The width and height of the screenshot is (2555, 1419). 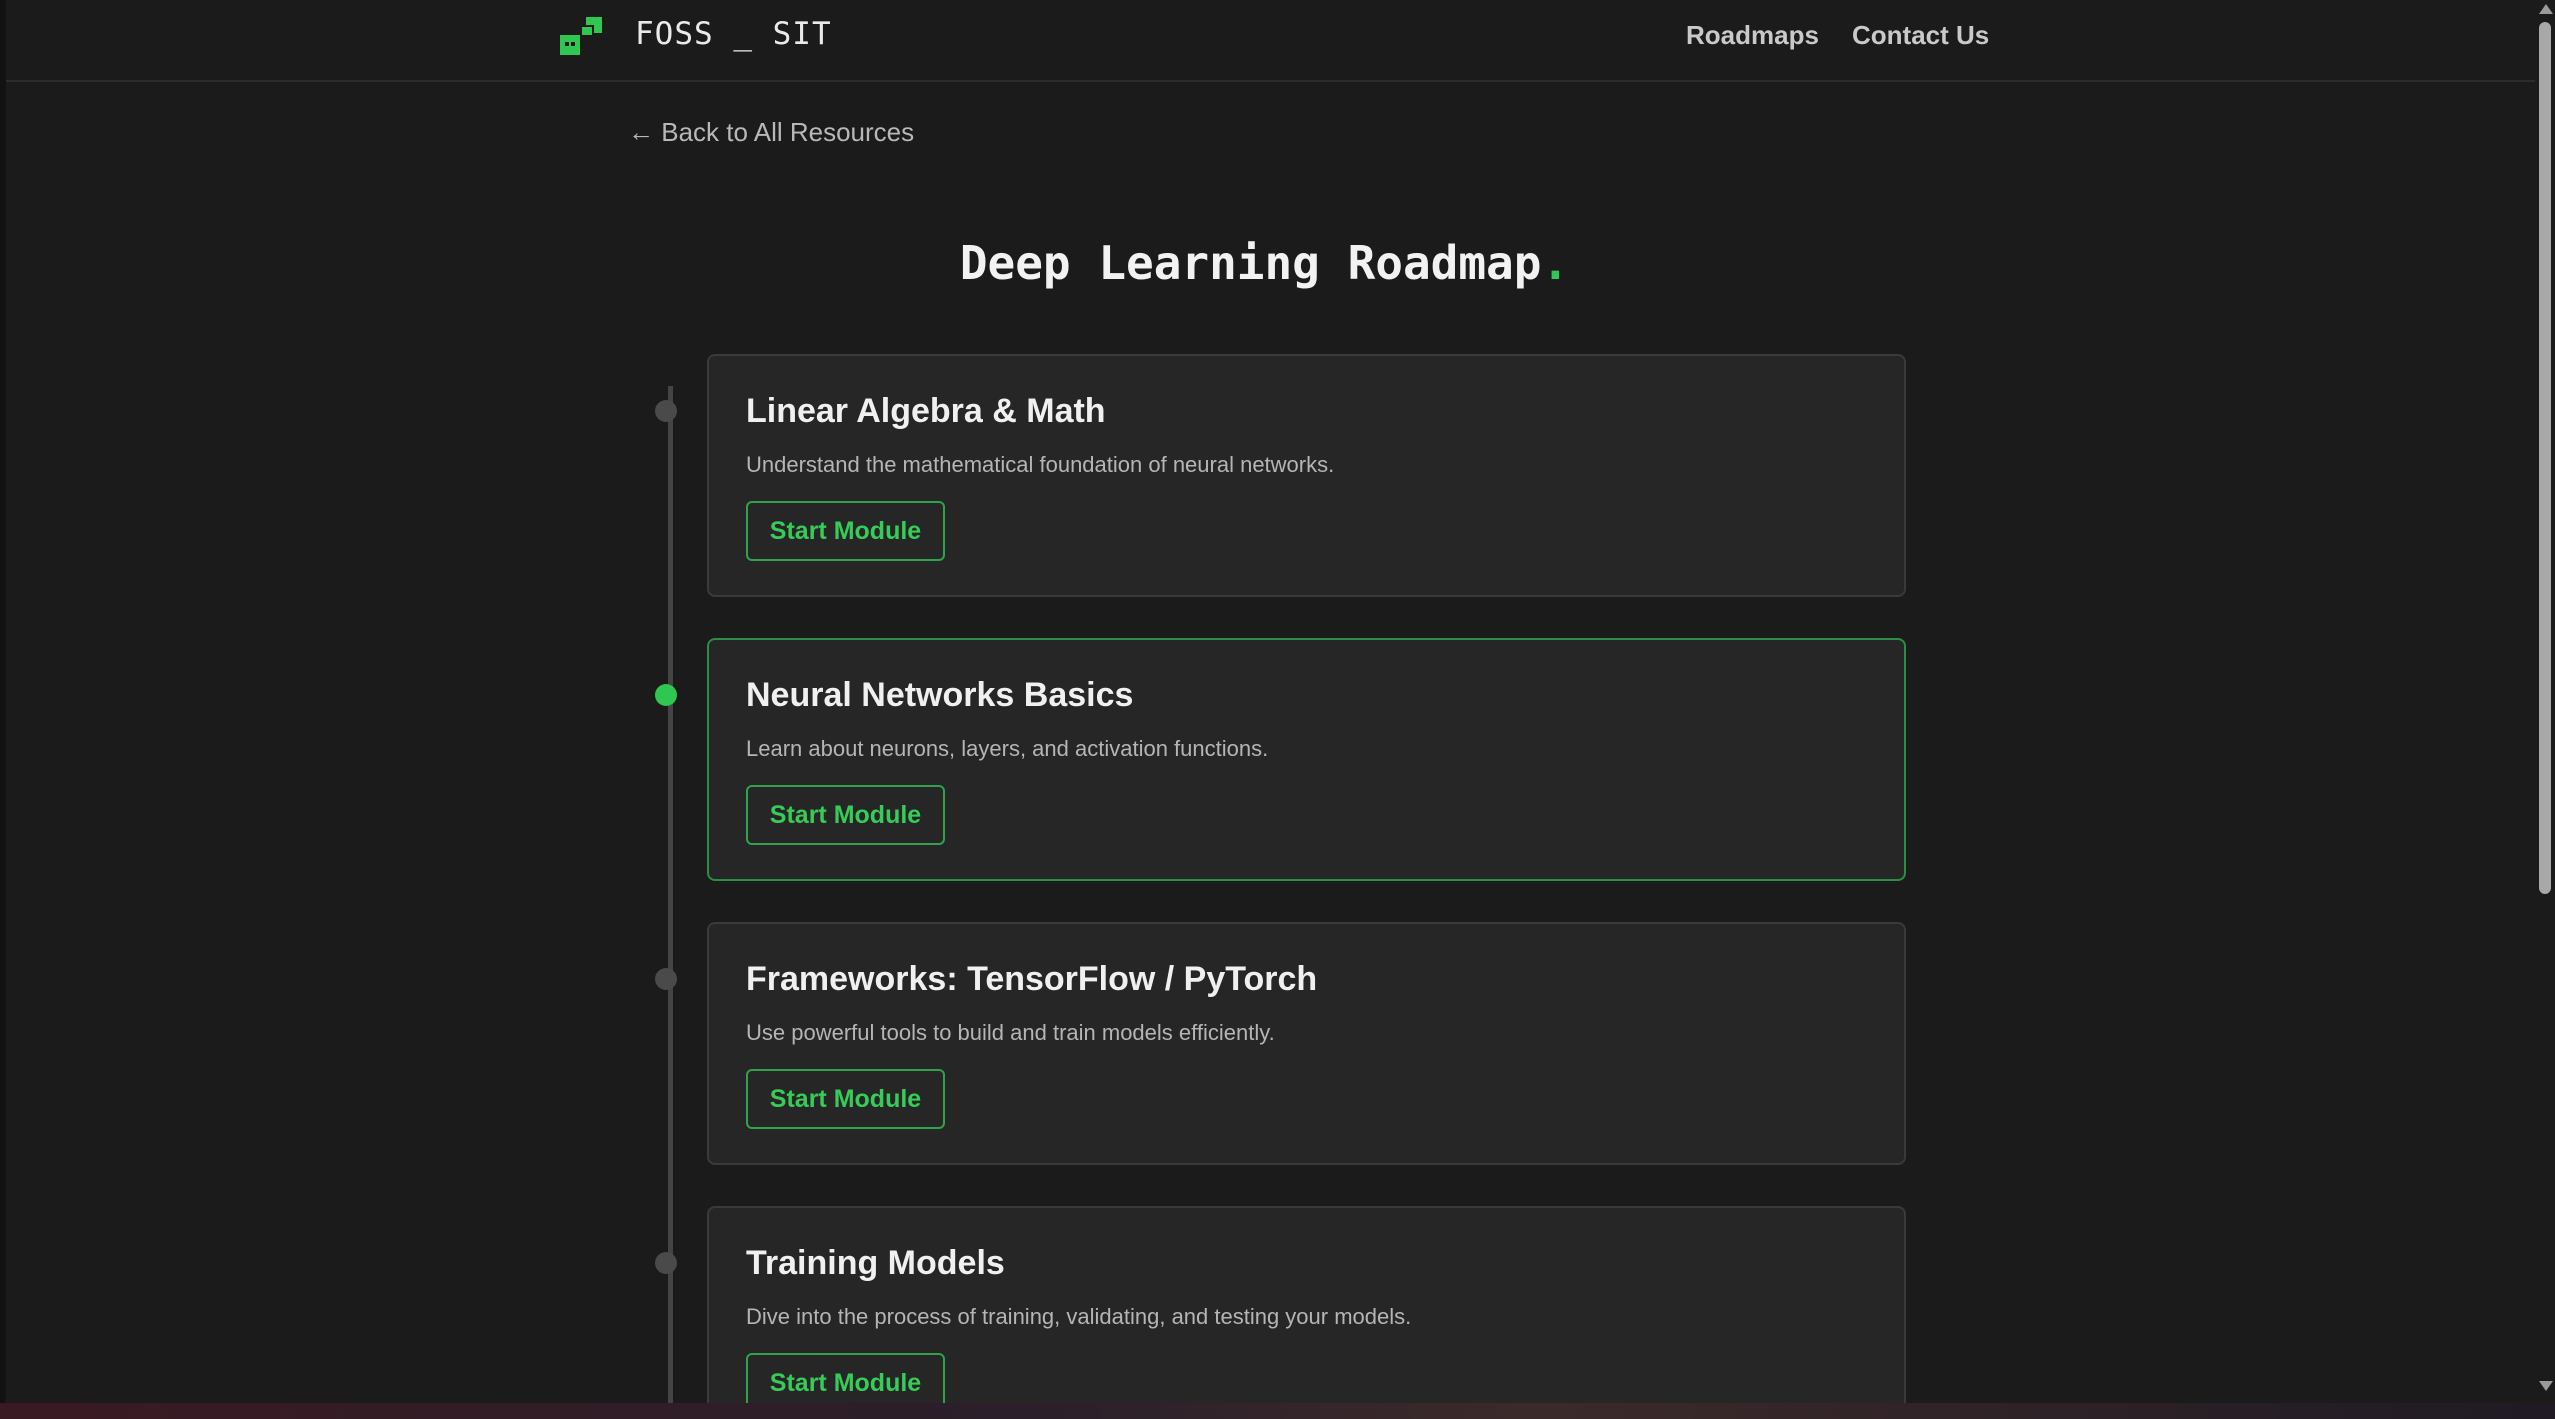 I want to click on taskbar-edge, so click(x=1277, y=1411).